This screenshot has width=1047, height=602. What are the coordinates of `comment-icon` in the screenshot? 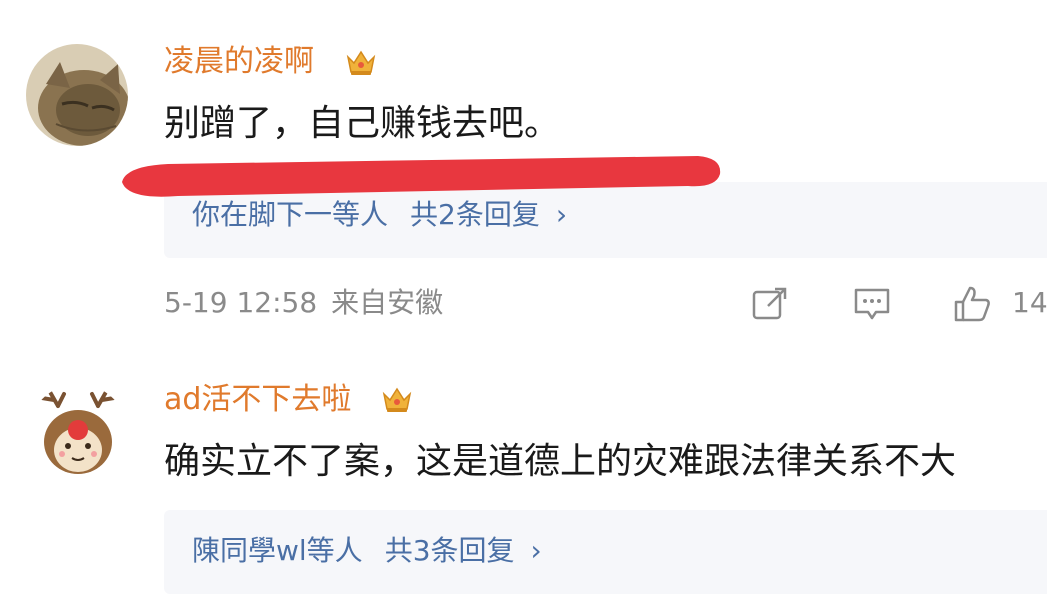 It's located at (872, 304).